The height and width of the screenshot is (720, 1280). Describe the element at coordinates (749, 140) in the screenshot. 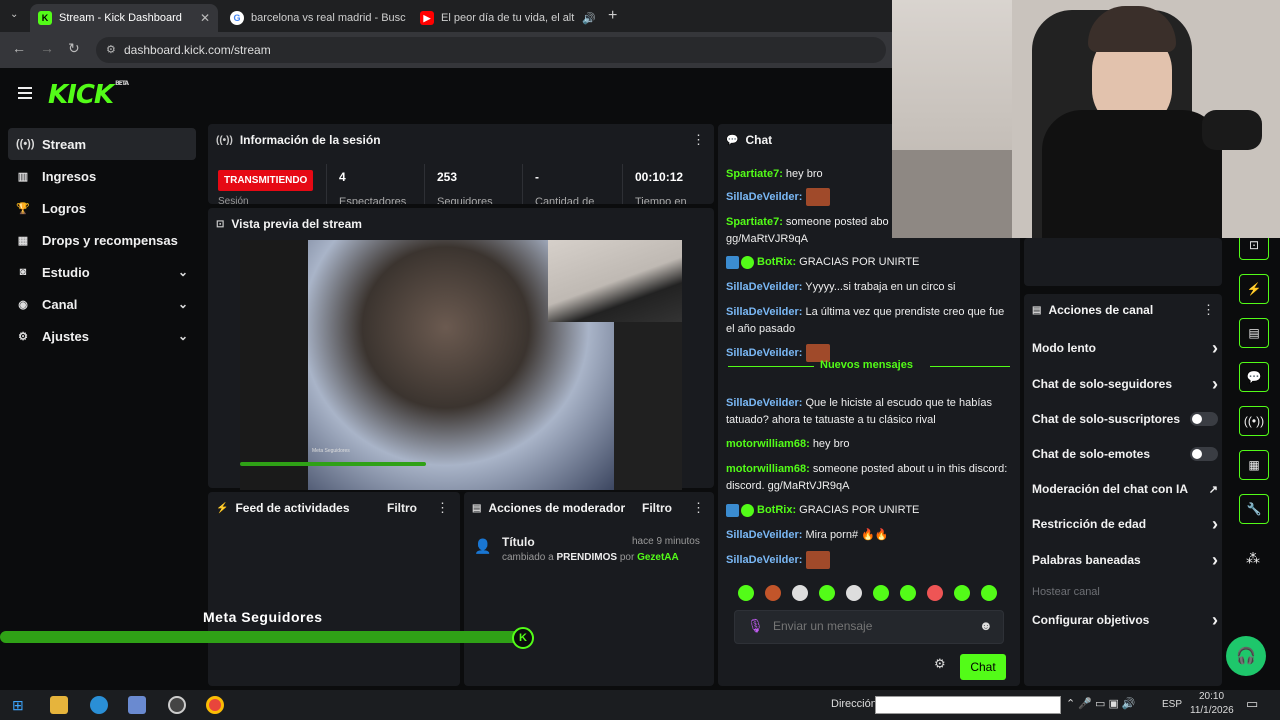

I see `panel-title: 💬 Chat` at that location.